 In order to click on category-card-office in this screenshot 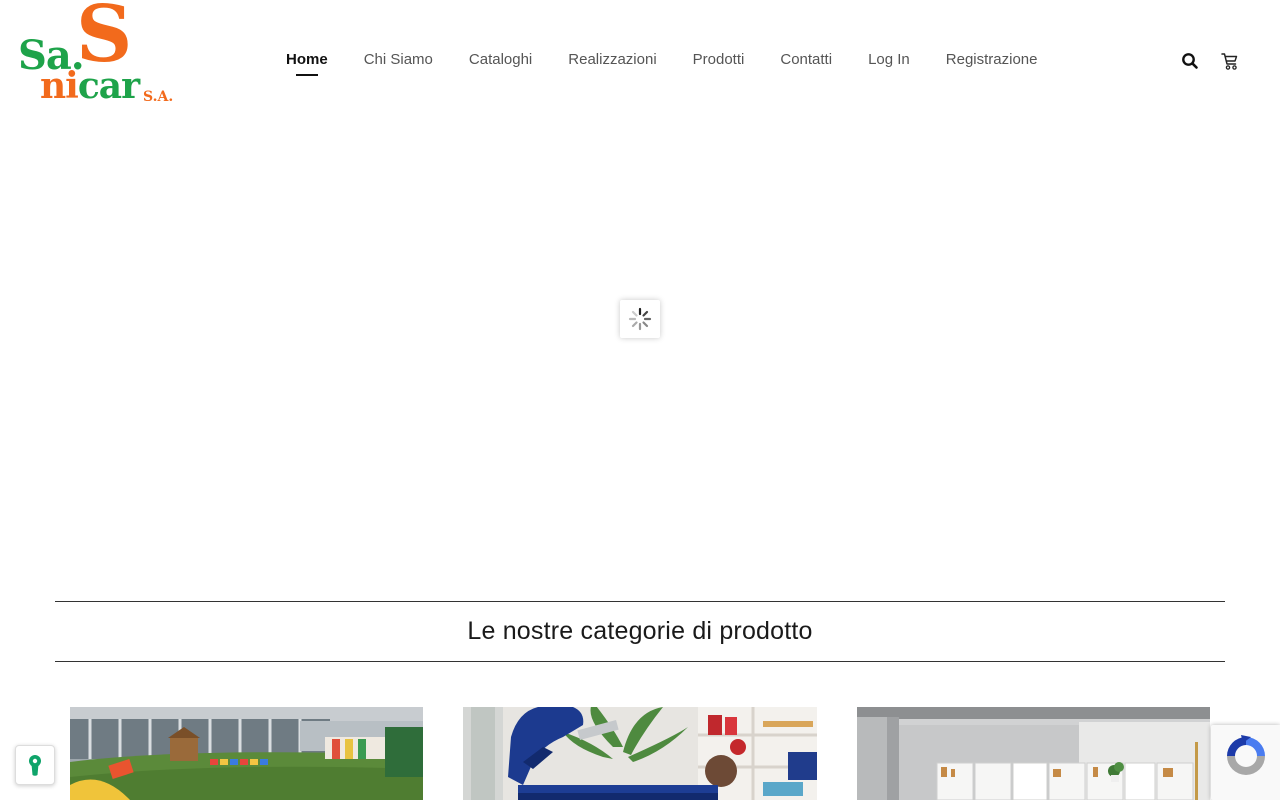, I will do `click(1033, 753)`.